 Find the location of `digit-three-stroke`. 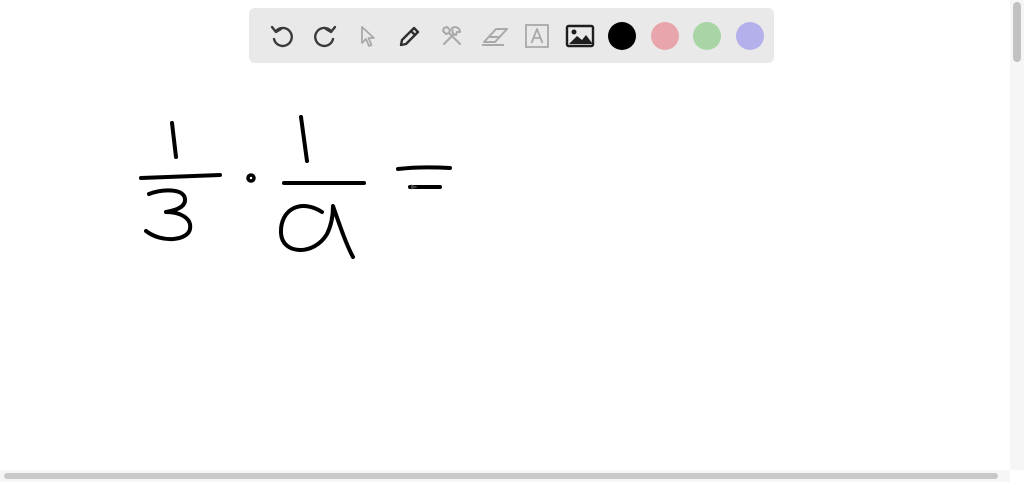

digit-three-stroke is located at coordinates (168, 214).